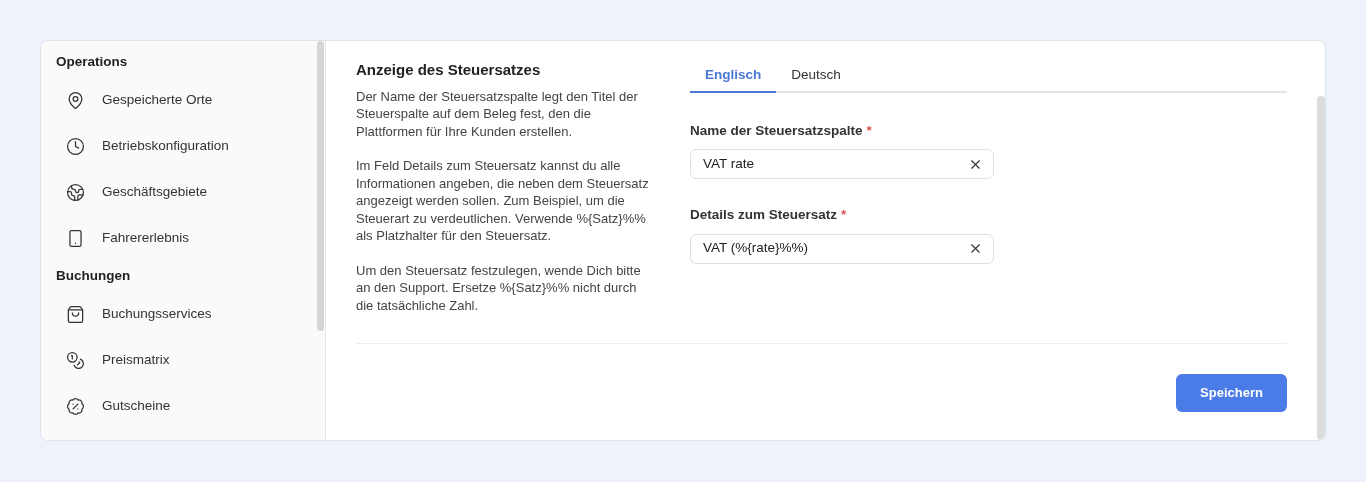 This screenshot has height=482, width=1366. I want to click on description-paragraph: Um den Steuersatz festzulegen, wende Dich bitte an den Support. Ersetze %{Satz}%% nicht durch die tatsächliche Zahl., so click(499, 287).